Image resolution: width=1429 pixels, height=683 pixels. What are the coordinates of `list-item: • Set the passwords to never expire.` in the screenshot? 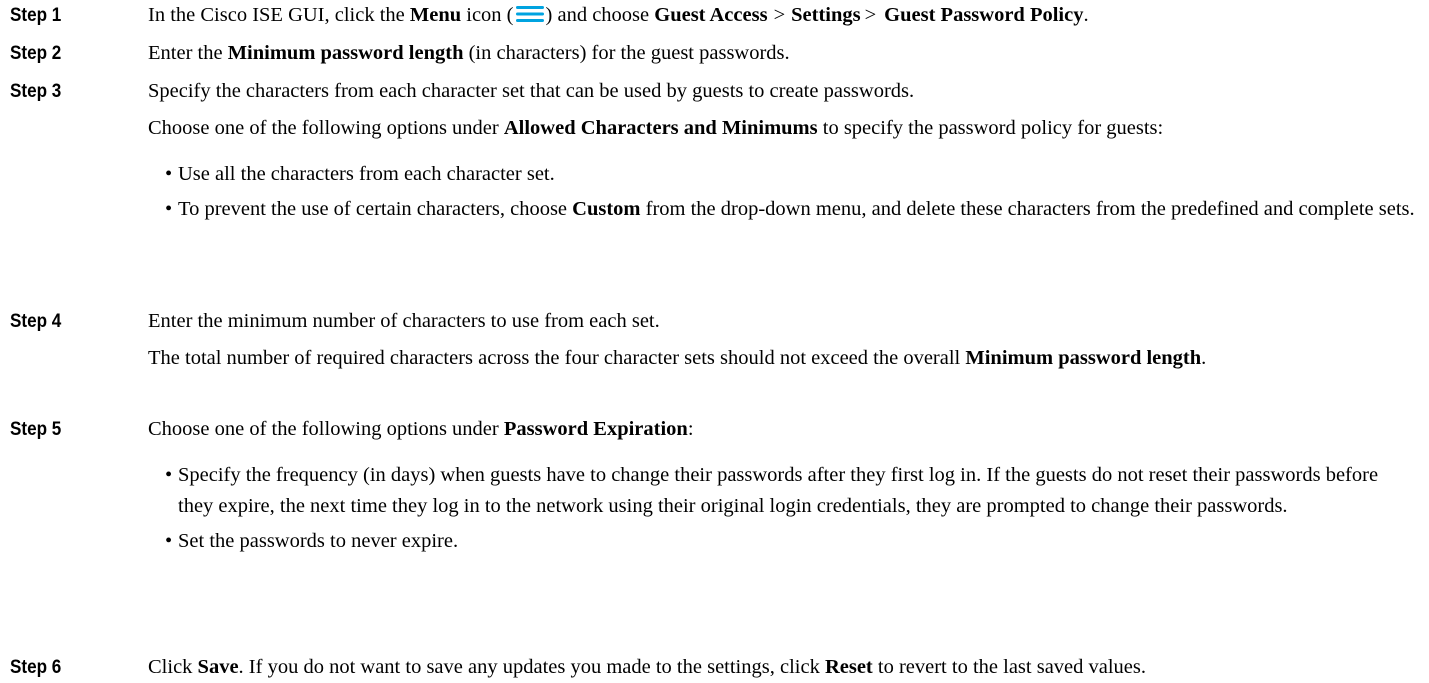 It's located at (783, 541).